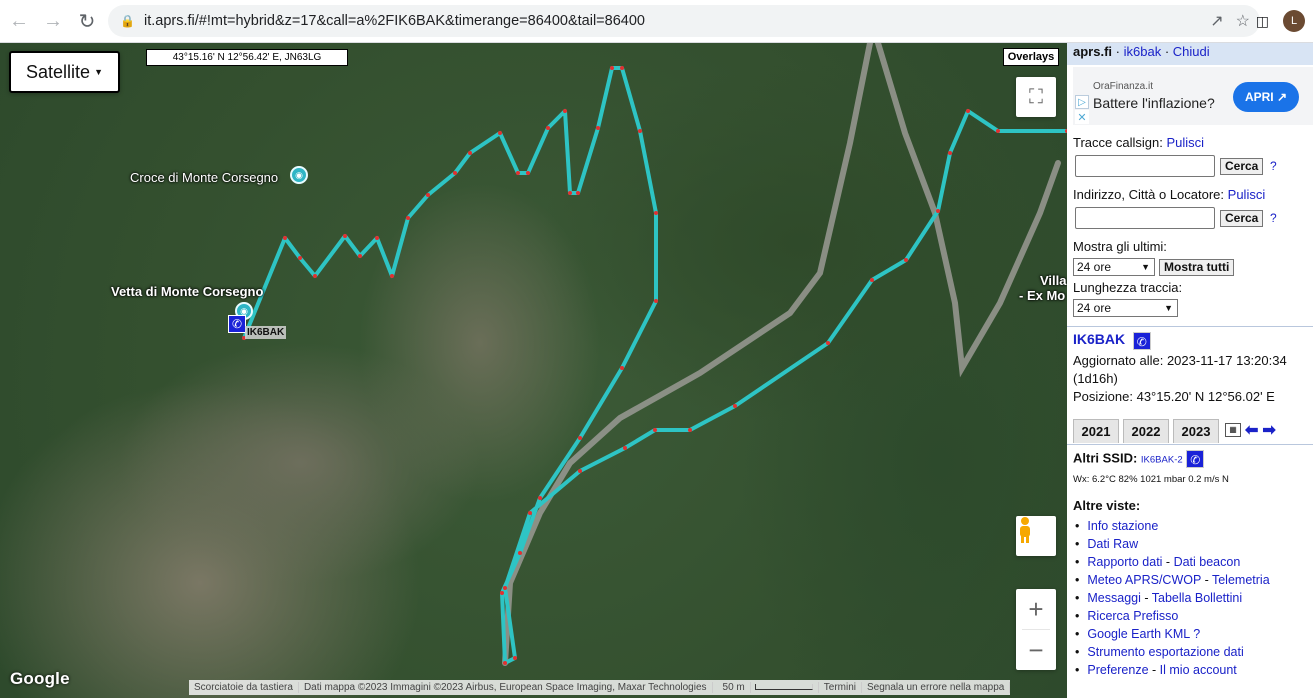 The width and height of the screenshot is (1313, 698). What do you see at coordinates (1294, 21) in the screenshot?
I see `avatar: L` at bounding box center [1294, 21].